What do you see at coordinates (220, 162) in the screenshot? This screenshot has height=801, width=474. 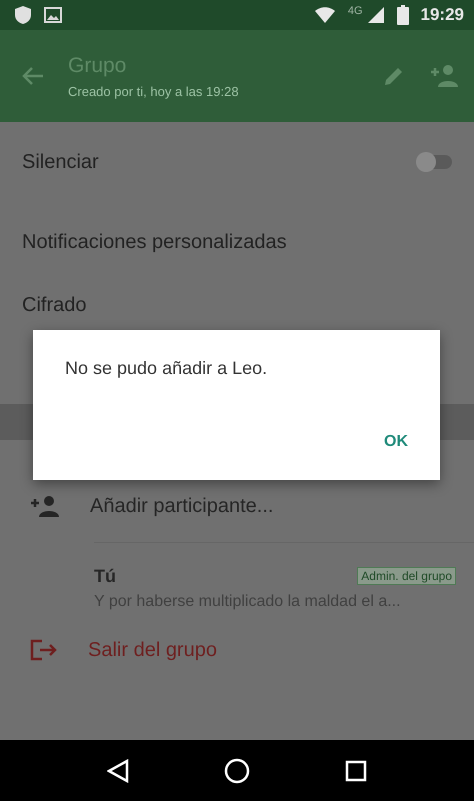 I see `setting-label: Silenciar` at bounding box center [220, 162].